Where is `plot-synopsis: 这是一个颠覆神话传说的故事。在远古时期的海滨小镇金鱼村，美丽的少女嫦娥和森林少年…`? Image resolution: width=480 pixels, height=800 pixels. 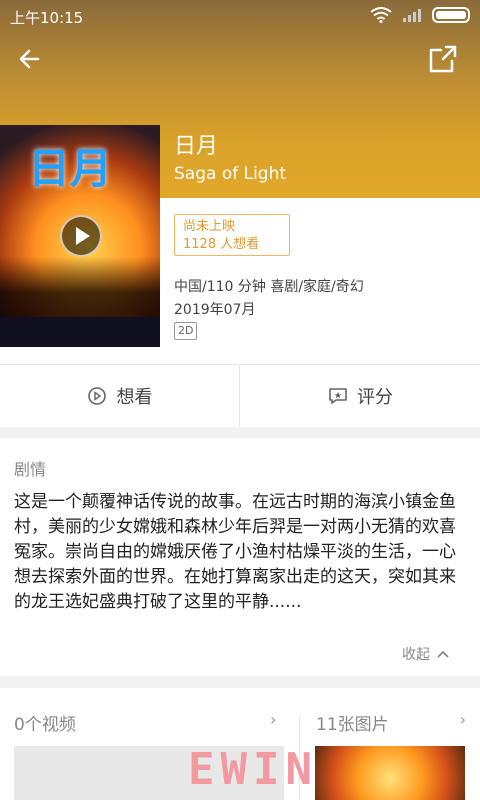
plot-synopsis: 这是一个颠覆神话传说的故事。在远古时期的海滨小镇金鱼村，美丽的少女嫦娥和森林少年… is located at coordinates (235, 552).